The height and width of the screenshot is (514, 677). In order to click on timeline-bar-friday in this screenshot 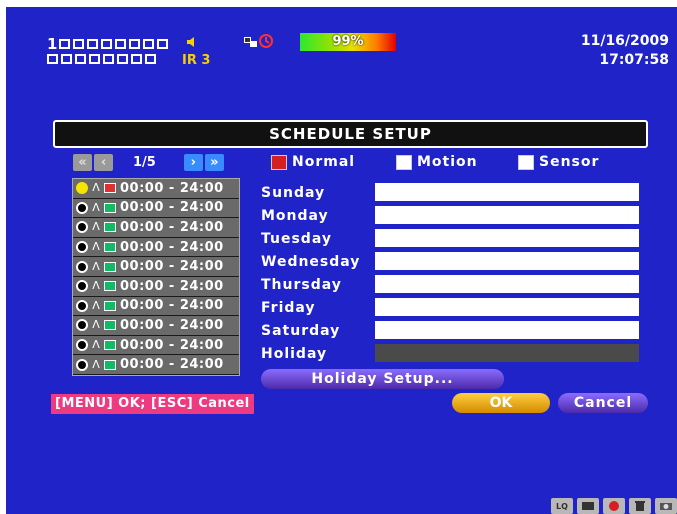, I will do `click(507, 307)`.